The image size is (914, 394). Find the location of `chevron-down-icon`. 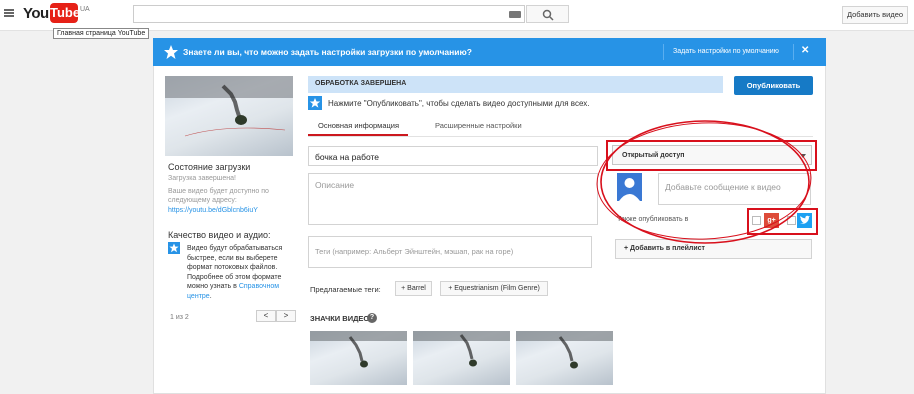

chevron-down-icon is located at coordinates (803, 156).